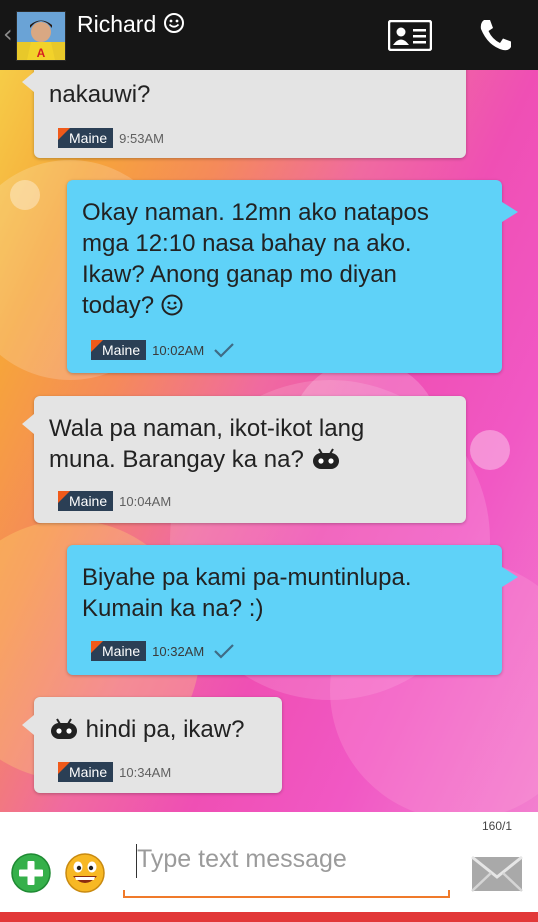 Image resolution: width=538 pixels, height=922 pixels. What do you see at coordinates (41, 53) in the screenshot?
I see `svg-text: A` at bounding box center [41, 53].